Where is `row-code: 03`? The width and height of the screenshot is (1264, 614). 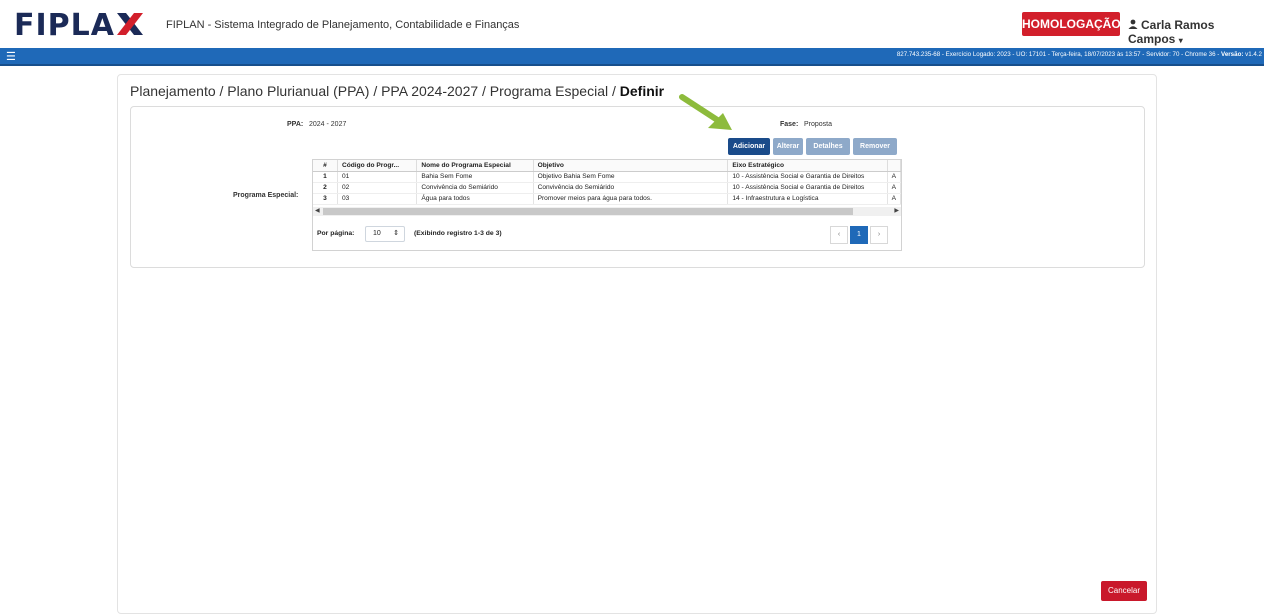 row-code: 03 is located at coordinates (377, 199).